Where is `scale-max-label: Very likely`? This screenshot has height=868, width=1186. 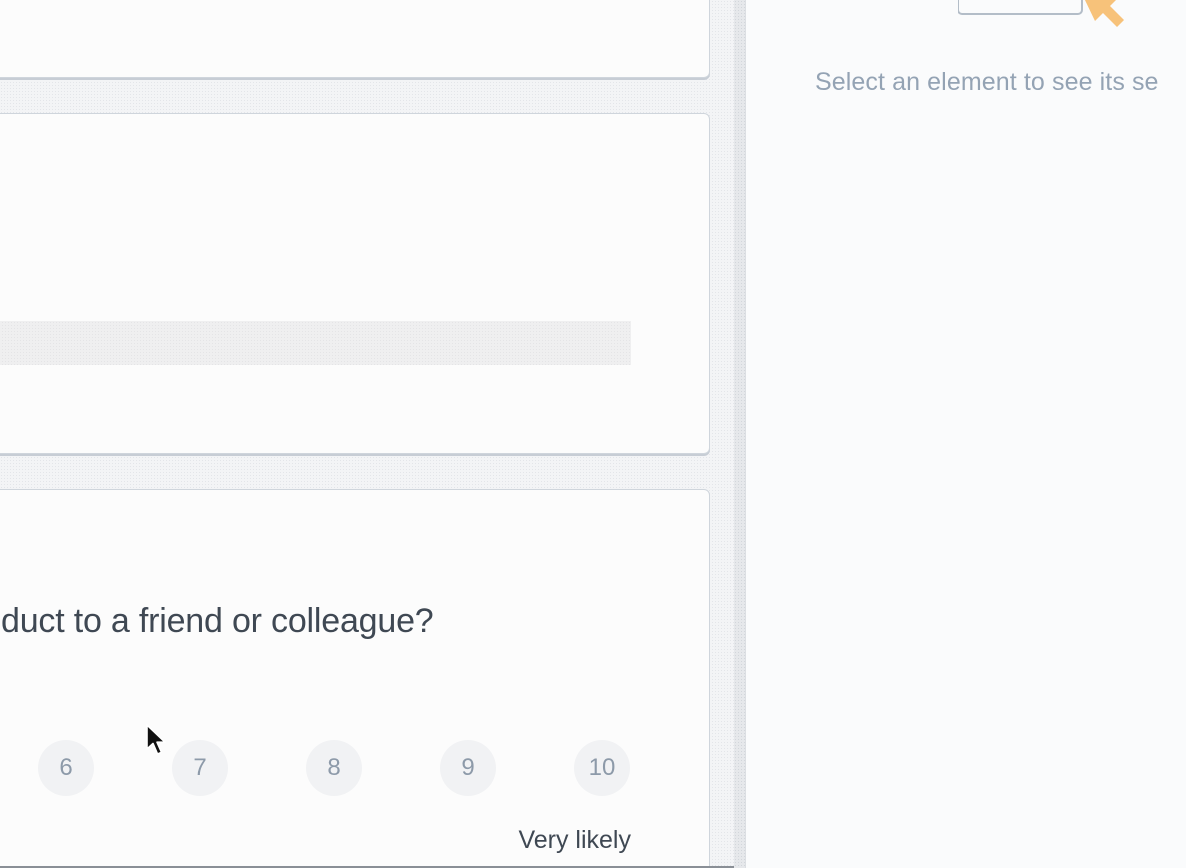 scale-max-label: Very likely is located at coordinates (574, 840).